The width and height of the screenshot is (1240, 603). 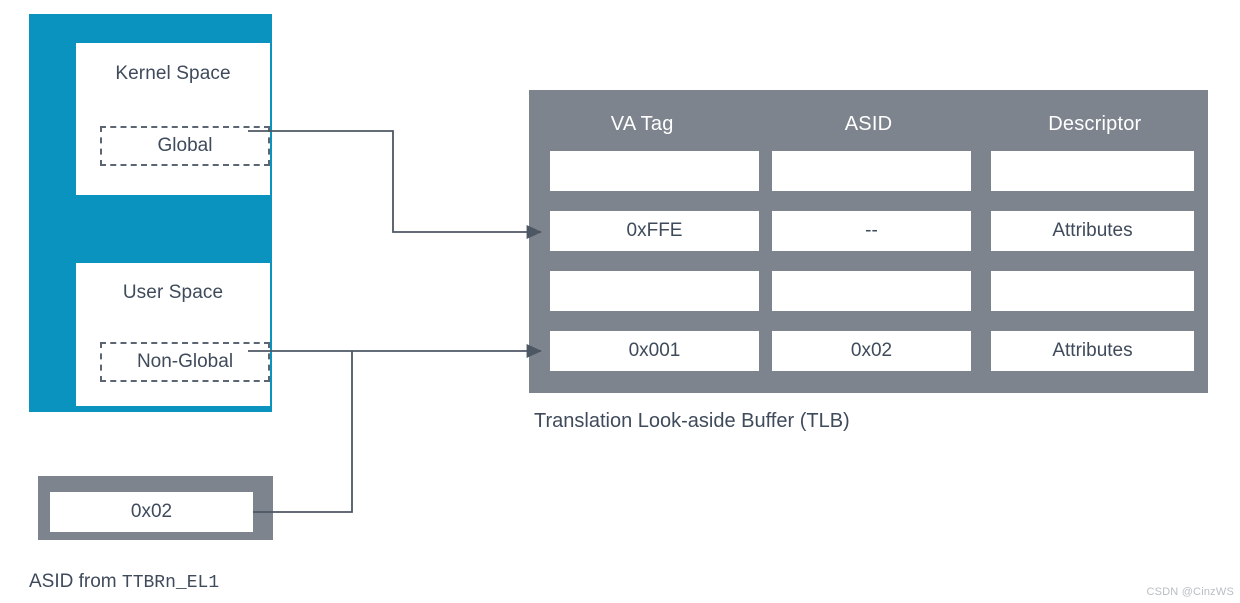 I want to click on table-row: 0x001 0x02 Attributes, so click(x=868, y=351).